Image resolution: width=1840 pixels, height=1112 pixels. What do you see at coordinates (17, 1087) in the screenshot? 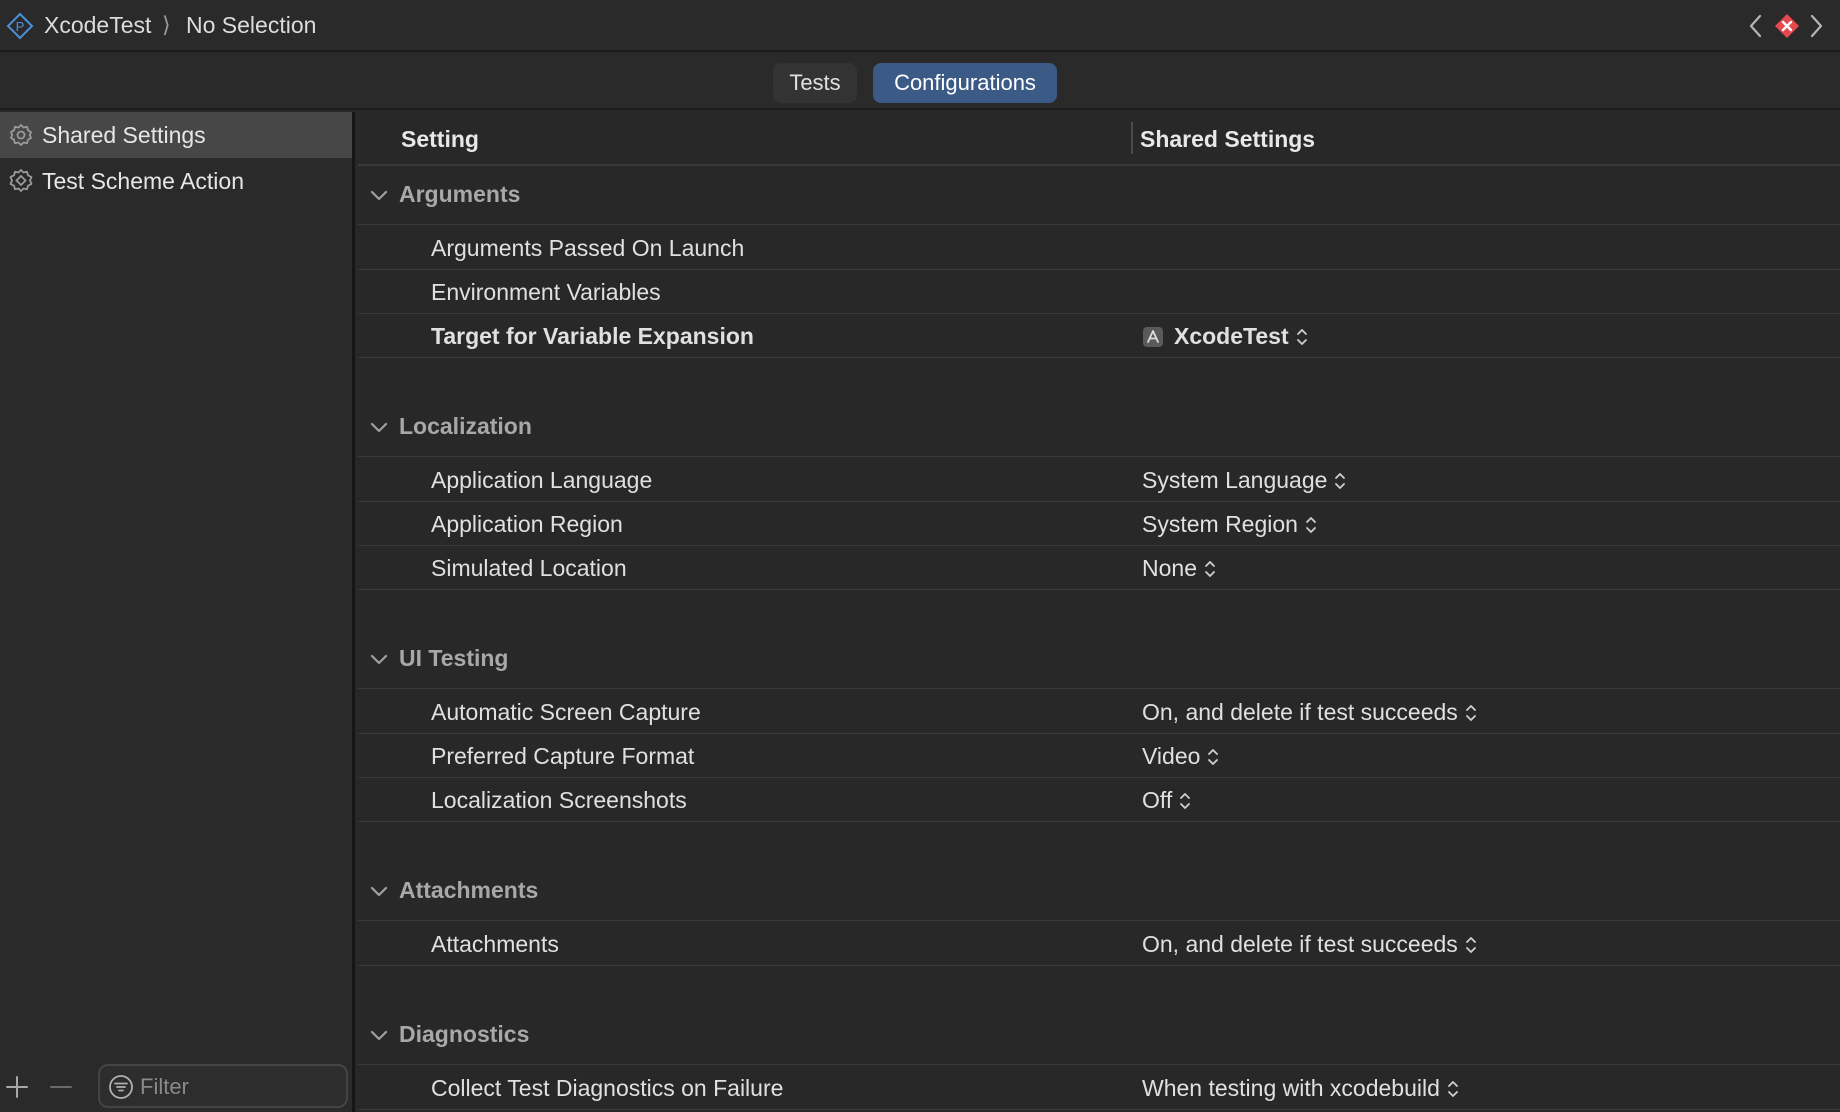
I see `add-button` at bounding box center [17, 1087].